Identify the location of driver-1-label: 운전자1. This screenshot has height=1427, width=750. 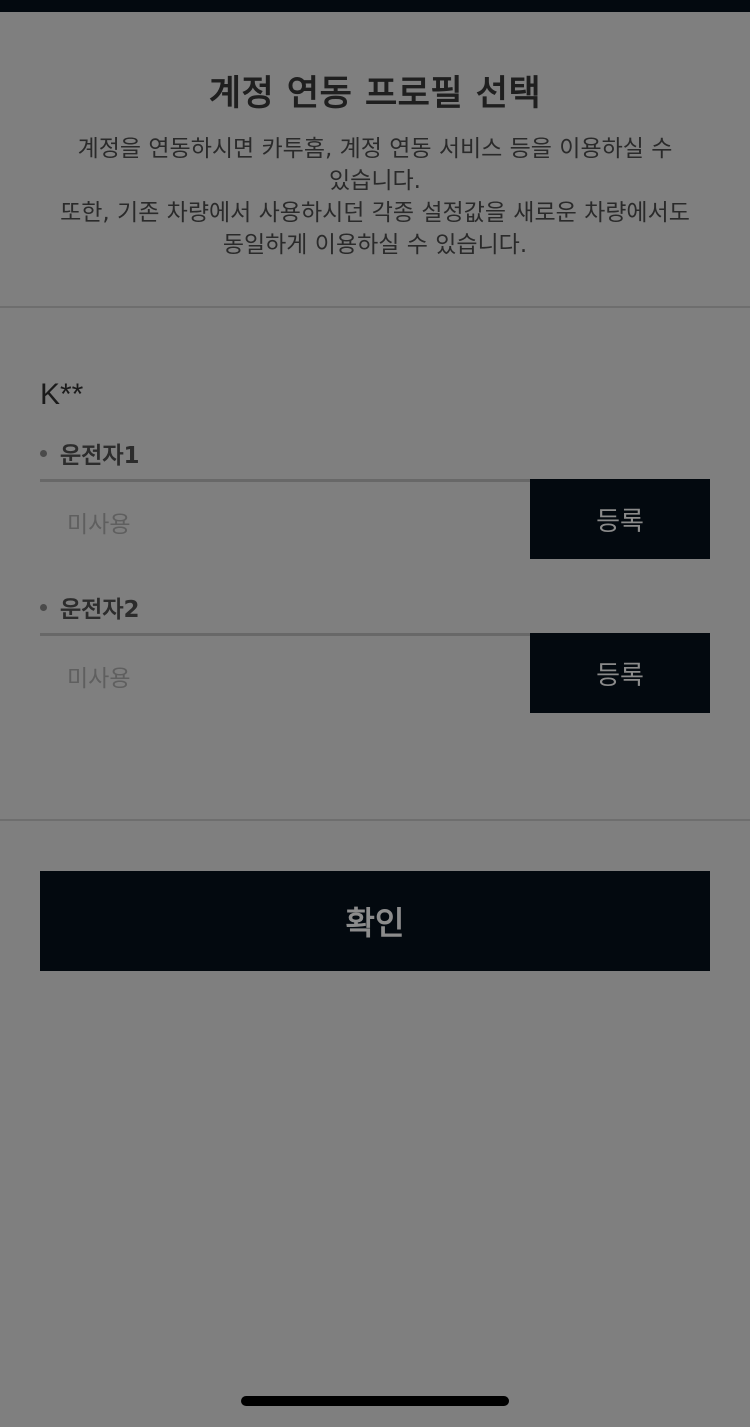
(89, 453).